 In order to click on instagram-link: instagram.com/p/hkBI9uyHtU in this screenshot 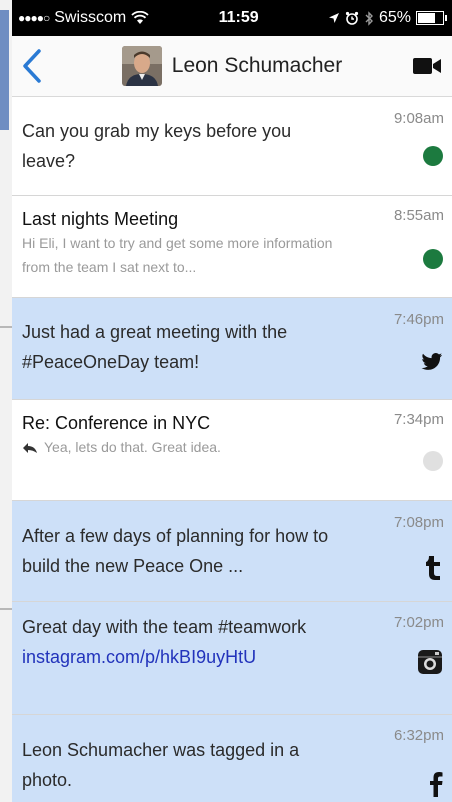, I will do `click(182, 657)`.